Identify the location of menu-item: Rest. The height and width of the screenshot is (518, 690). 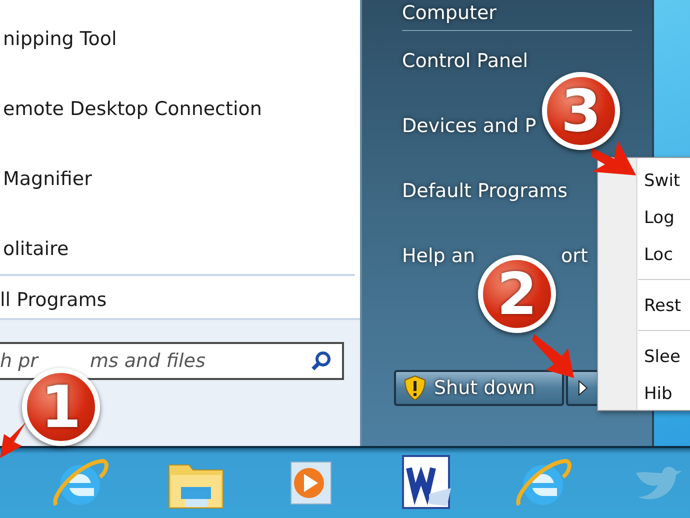
(663, 306).